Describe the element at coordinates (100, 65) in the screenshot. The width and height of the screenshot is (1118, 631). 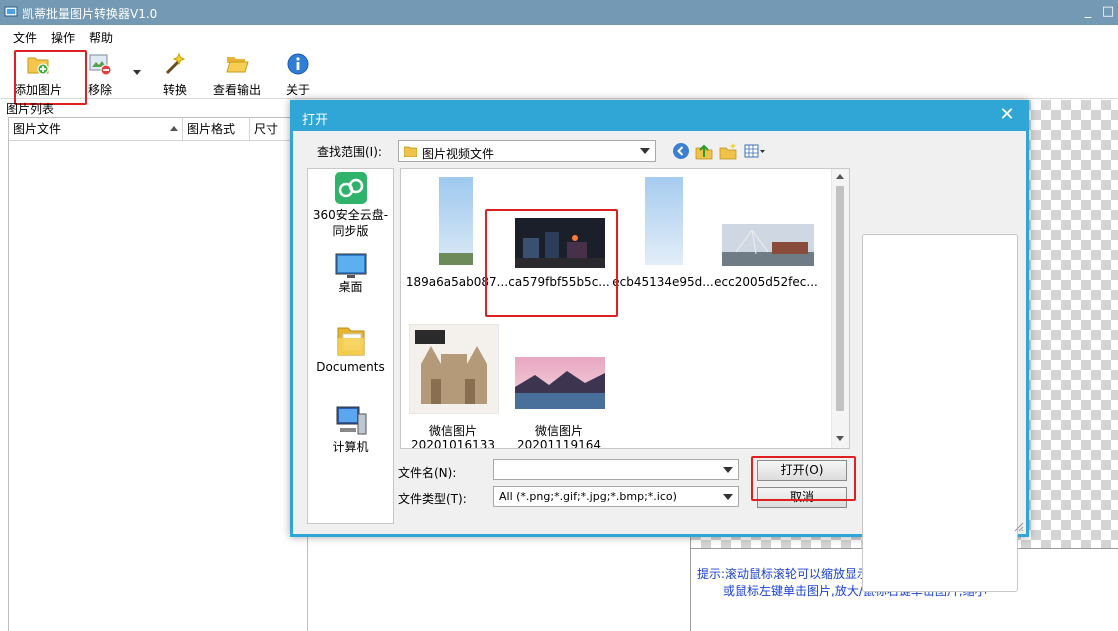
I see `remove-image-icon` at that location.